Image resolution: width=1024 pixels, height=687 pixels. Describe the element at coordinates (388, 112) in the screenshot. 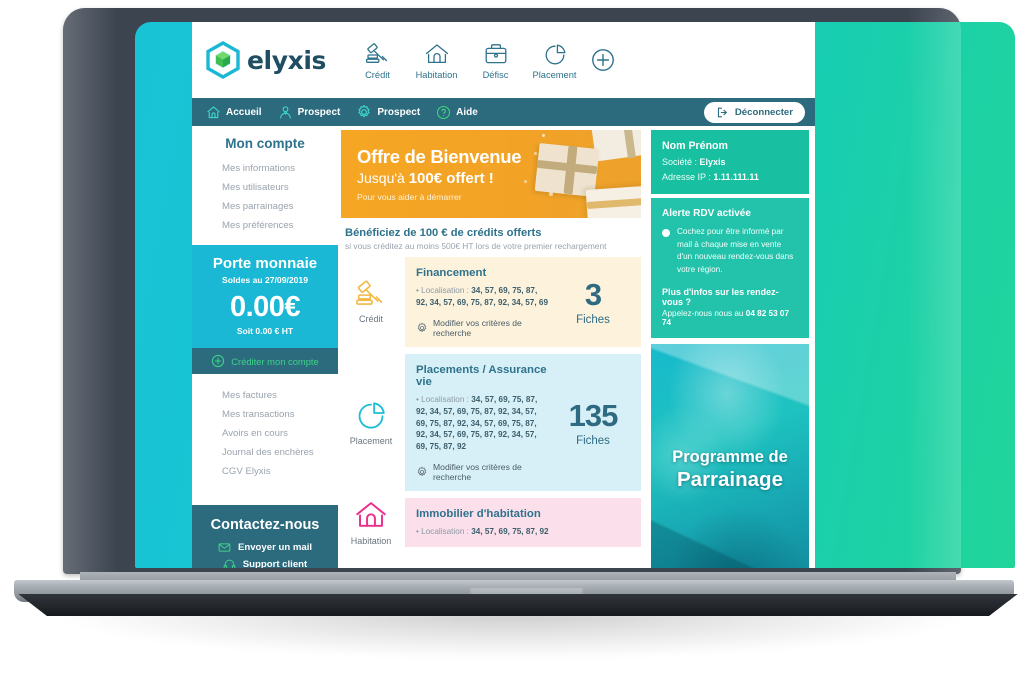

I see `navlink-prospect-2: Prospect` at that location.